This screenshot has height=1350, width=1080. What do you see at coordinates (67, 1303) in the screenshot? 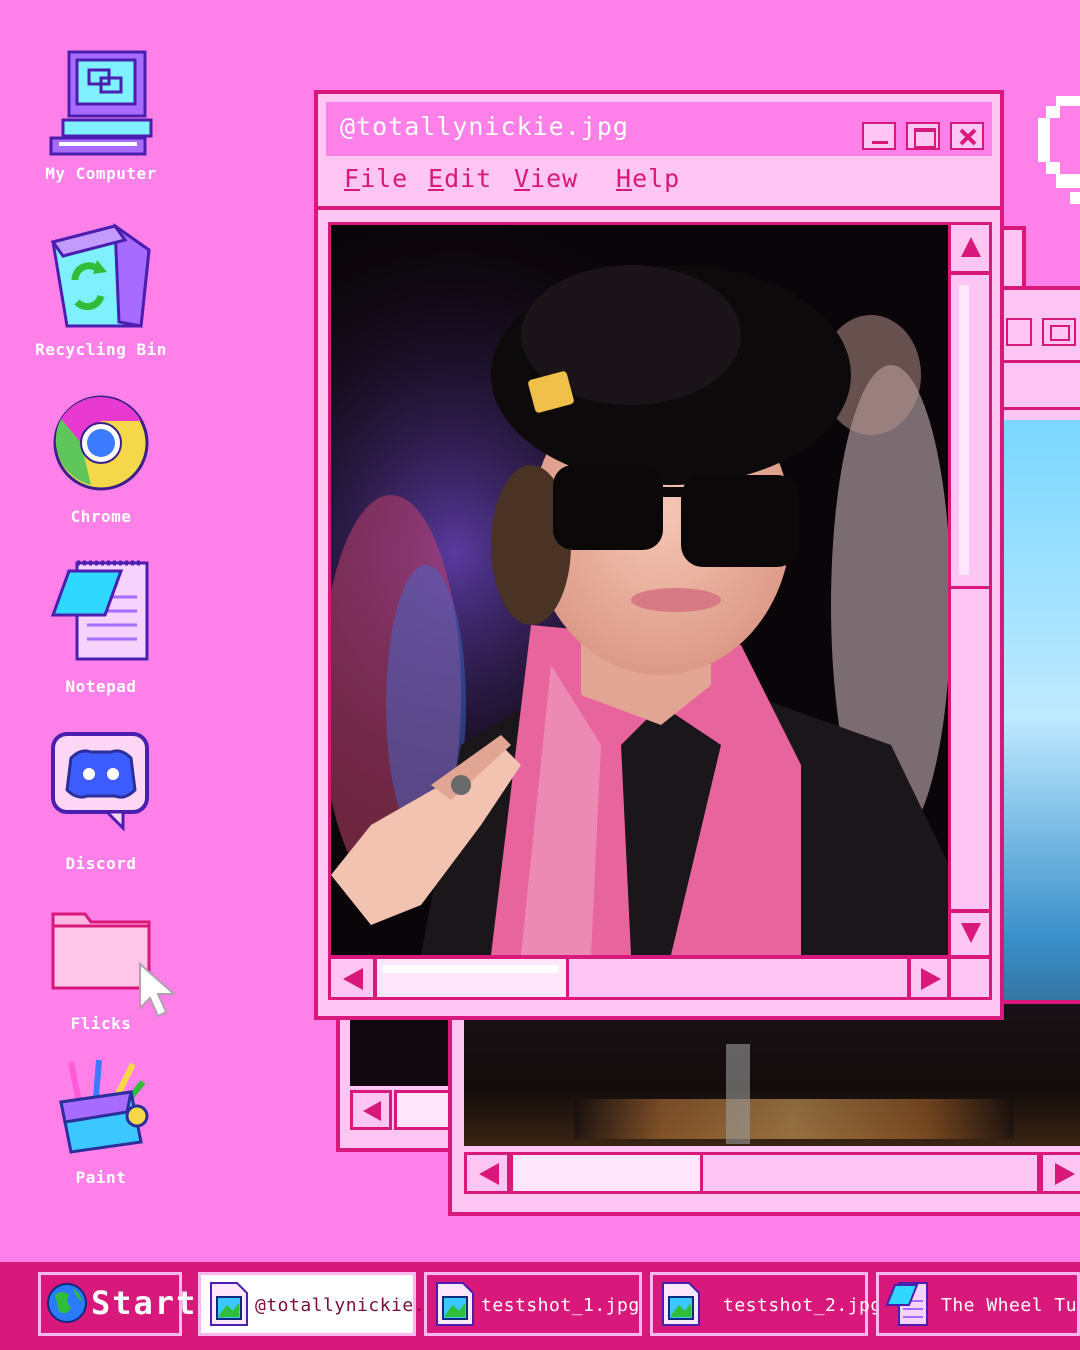
I see `globe-icon` at bounding box center [67, 1303].